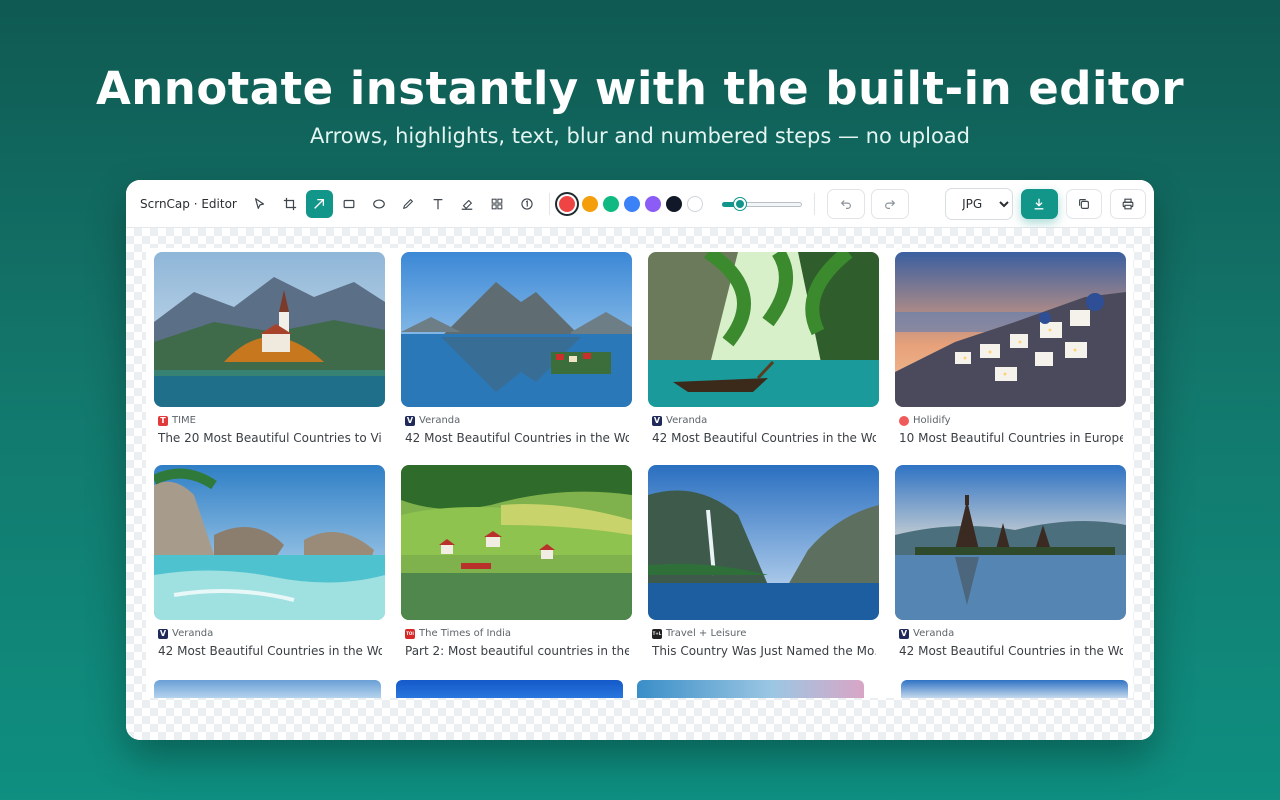 The height and width of the screenshot is (800, 1280). Describe the element at coordinates (979, 203) in the screenshot. I see `format-select: JPG` at that location.